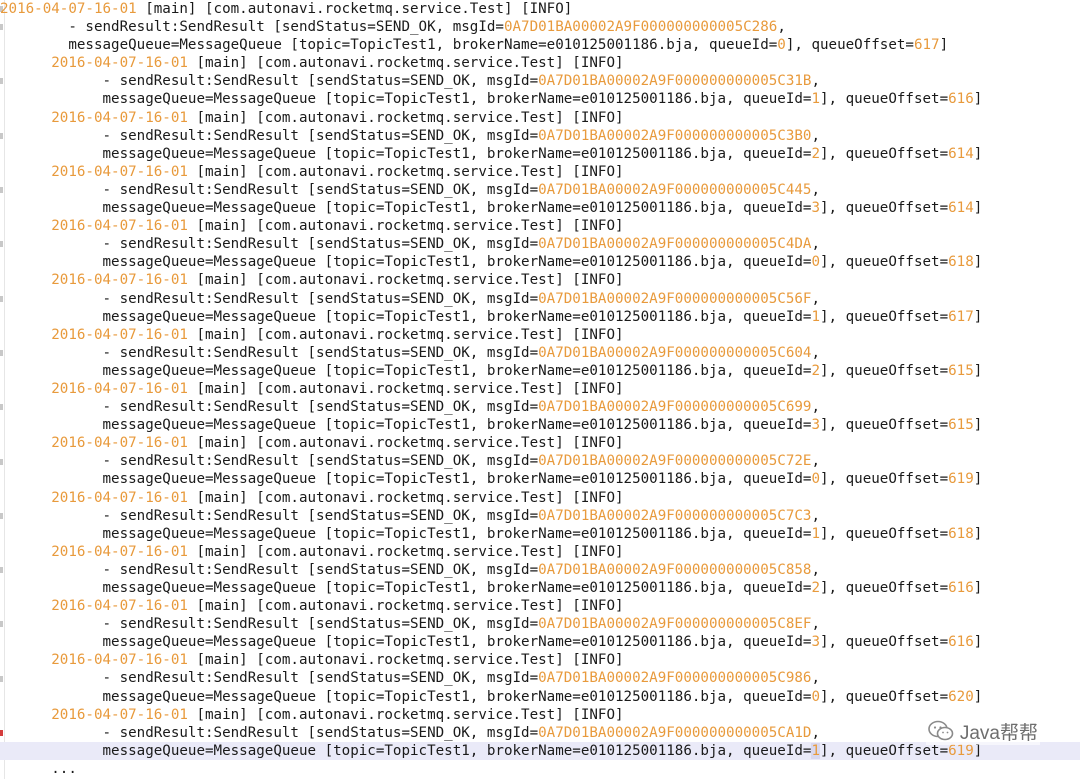 This screenshot has height=779, width=1080. I want to click on thread: [main], so click(171, 9).